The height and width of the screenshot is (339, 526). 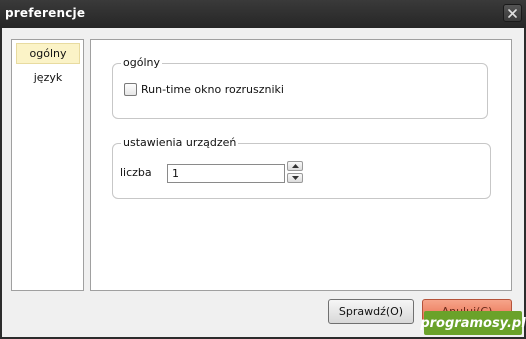 I want to click on close-button, so click(x=512, y=13).